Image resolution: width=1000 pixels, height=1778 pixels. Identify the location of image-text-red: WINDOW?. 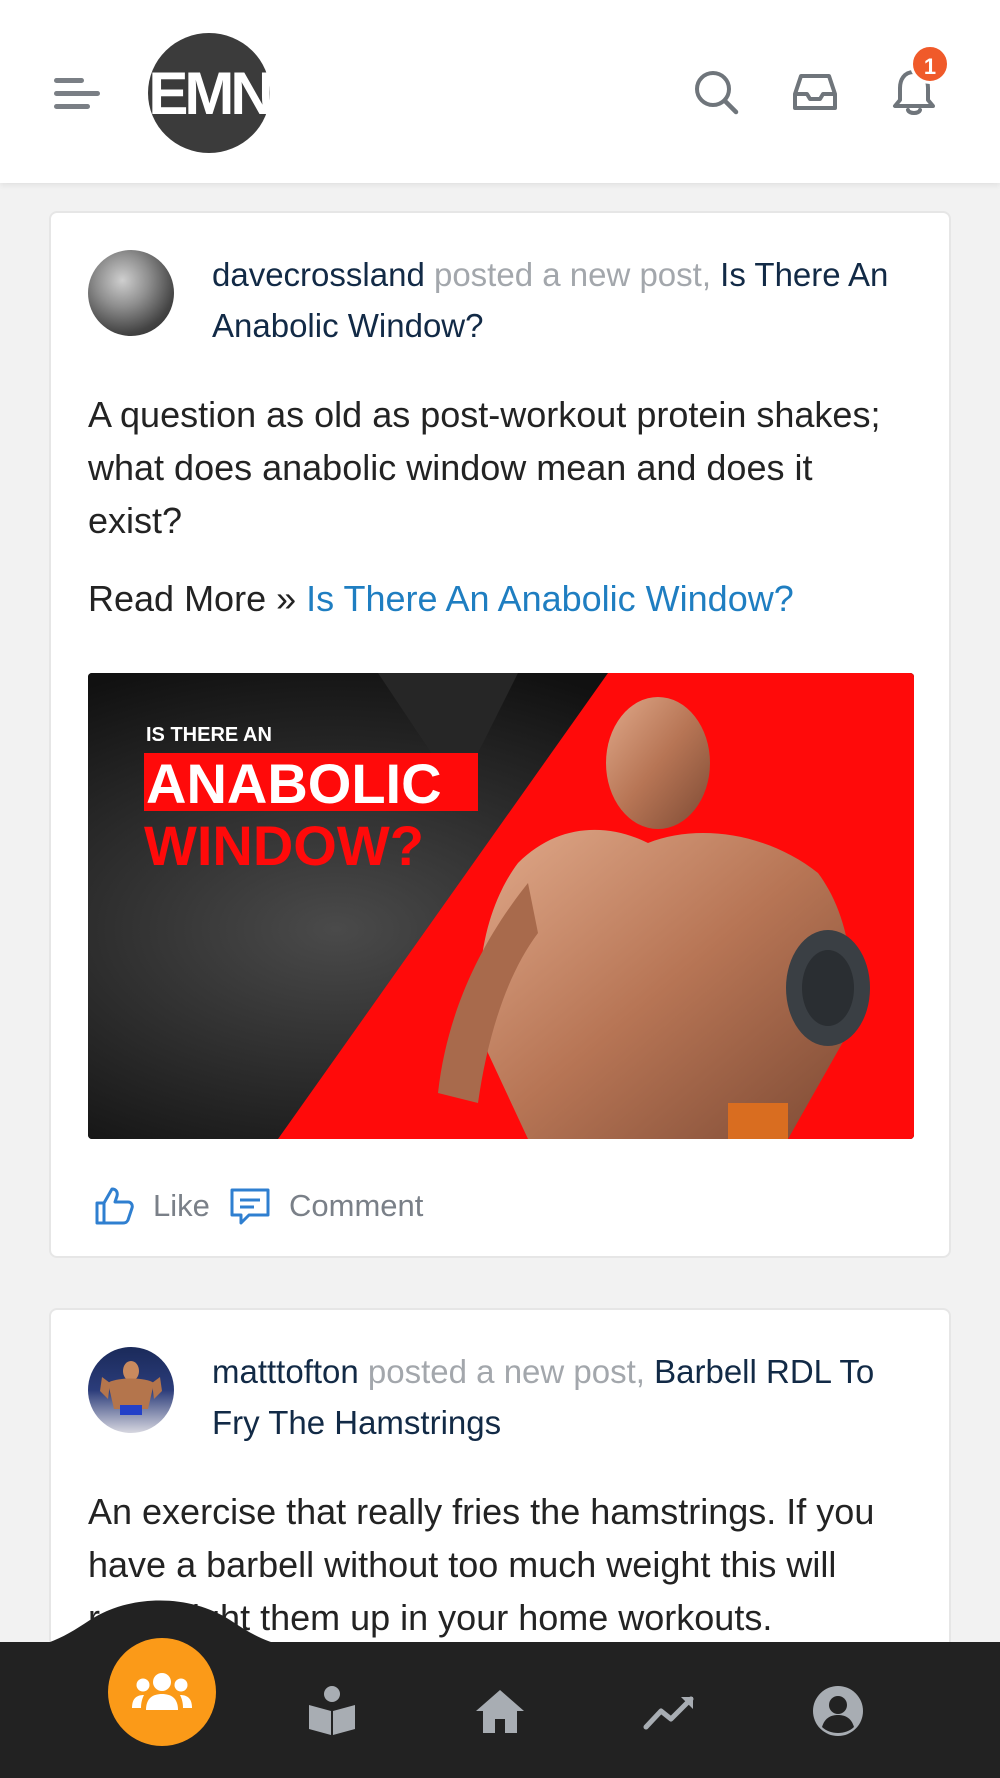
(284, 845).